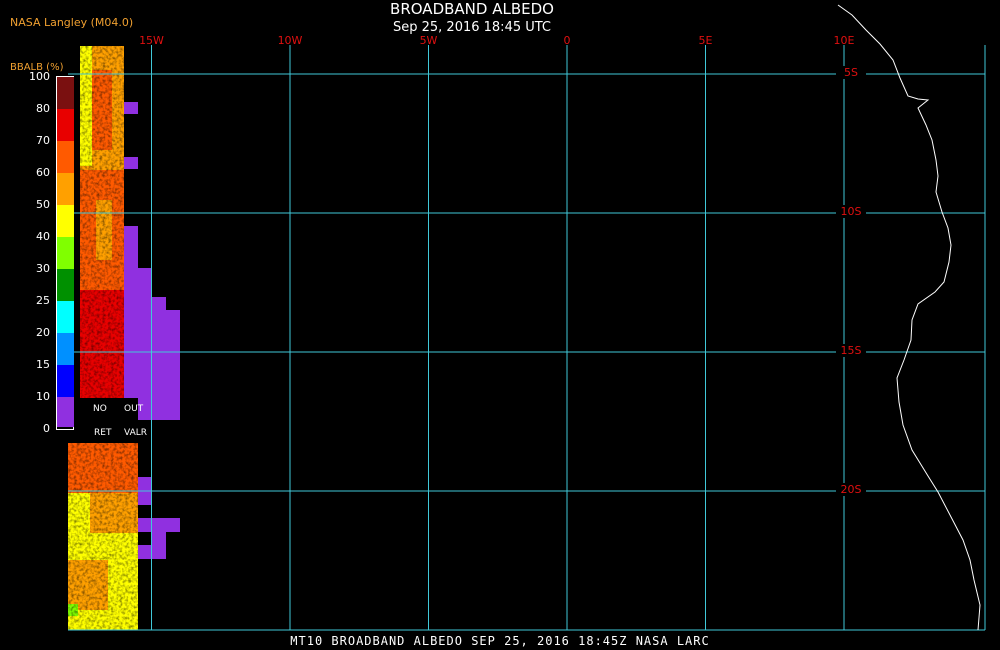  Describe the element at coordinates (851, 350) in the screenshot. I see `latitude-label-2: 15S` at that location.